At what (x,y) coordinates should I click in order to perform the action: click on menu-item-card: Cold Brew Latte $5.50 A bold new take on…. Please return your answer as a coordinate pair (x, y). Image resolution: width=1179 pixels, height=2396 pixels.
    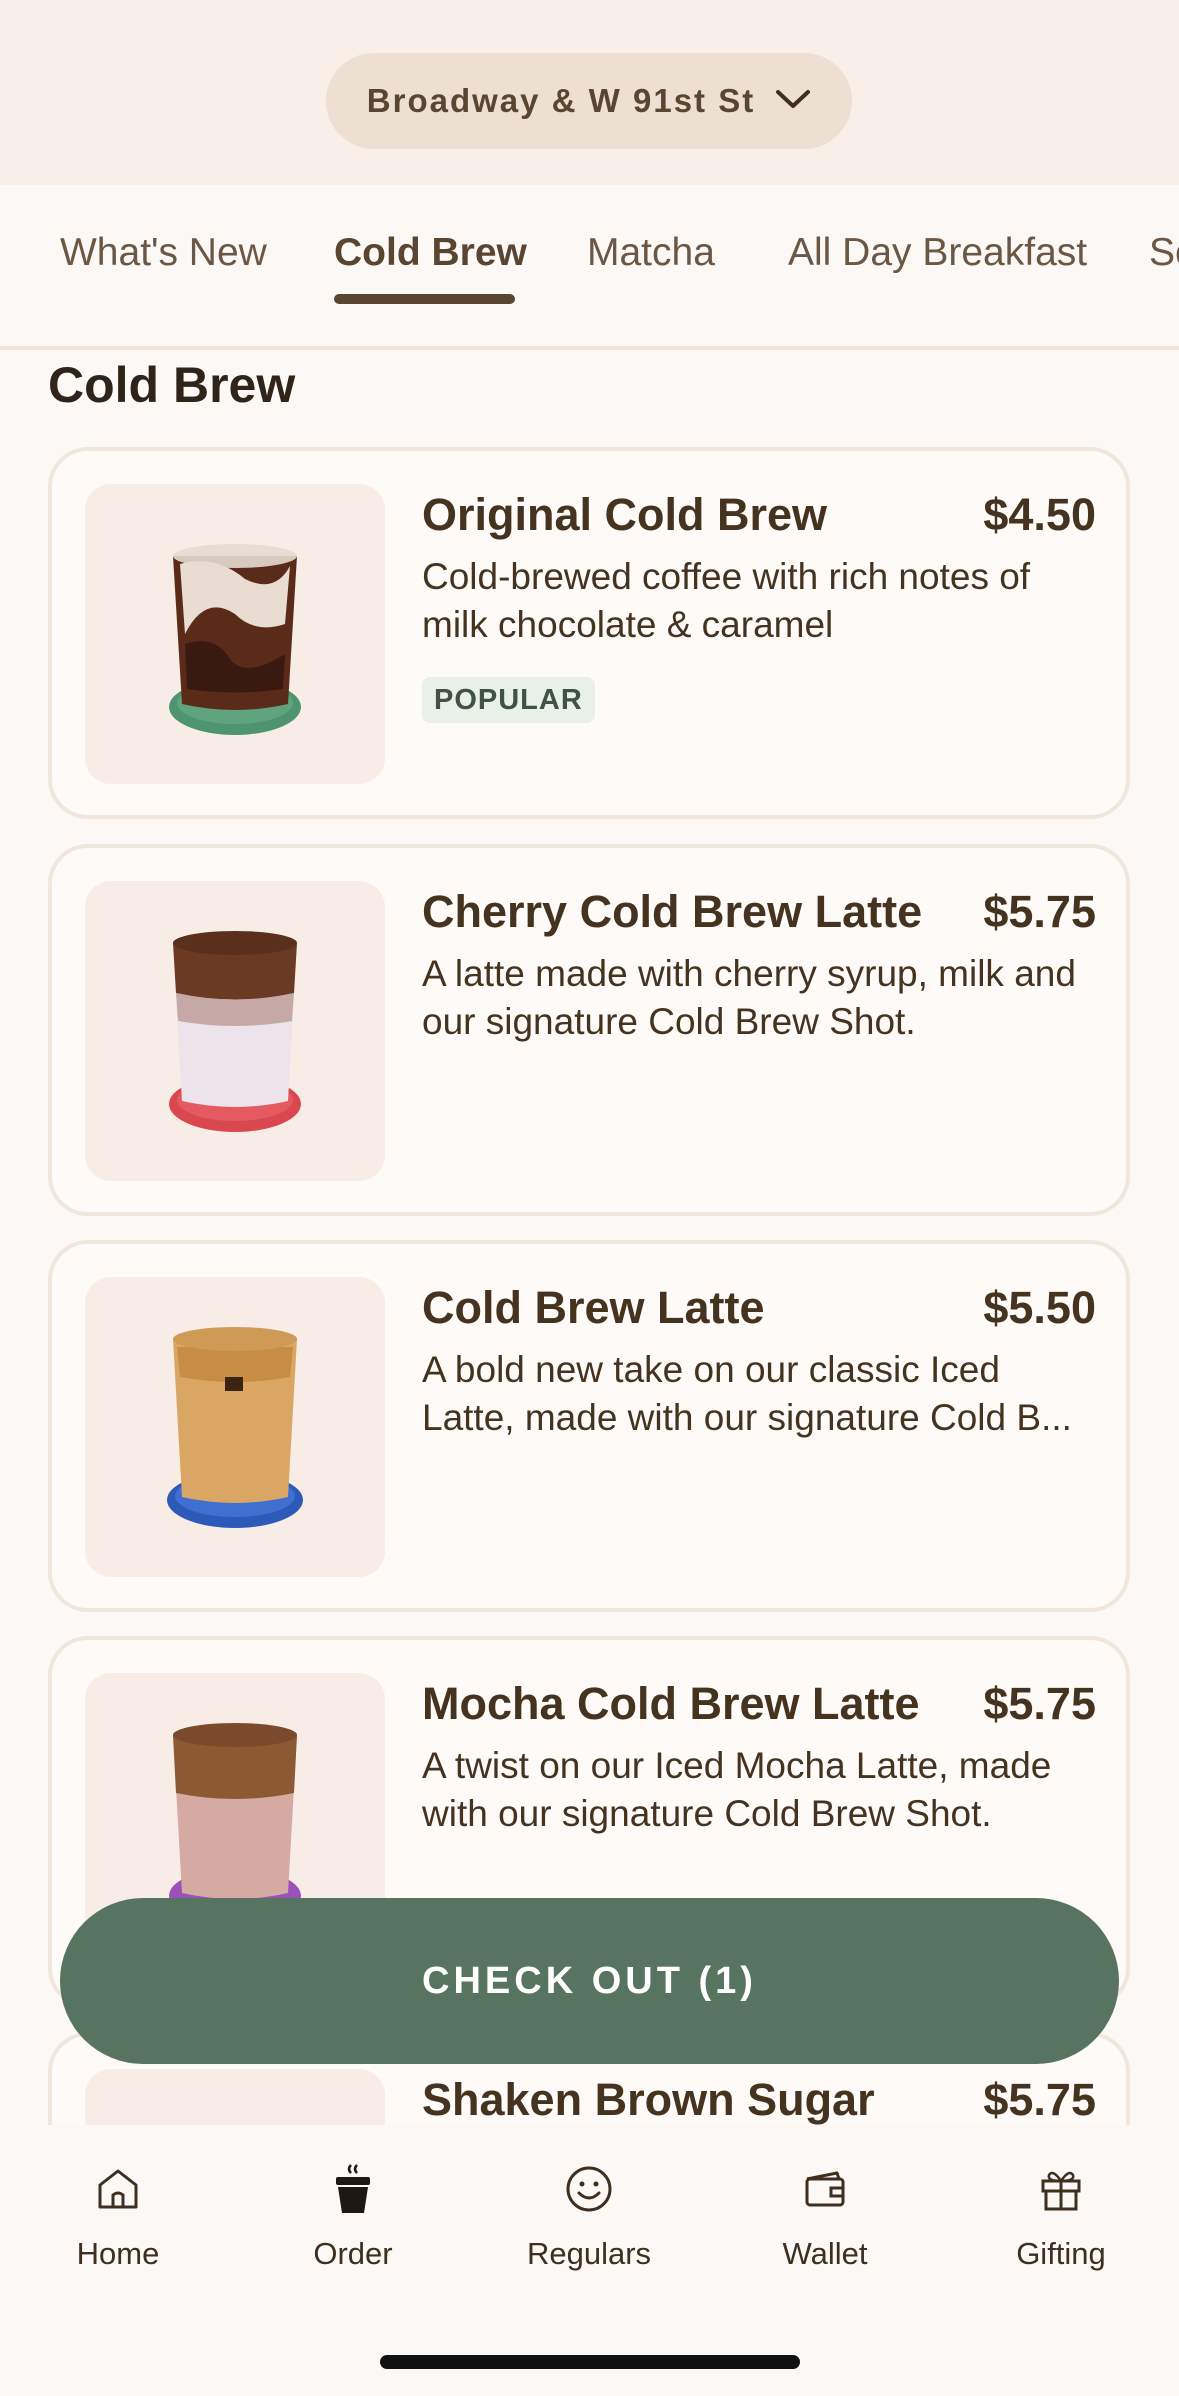
    Looking at the image, I should click on (589, 1426).